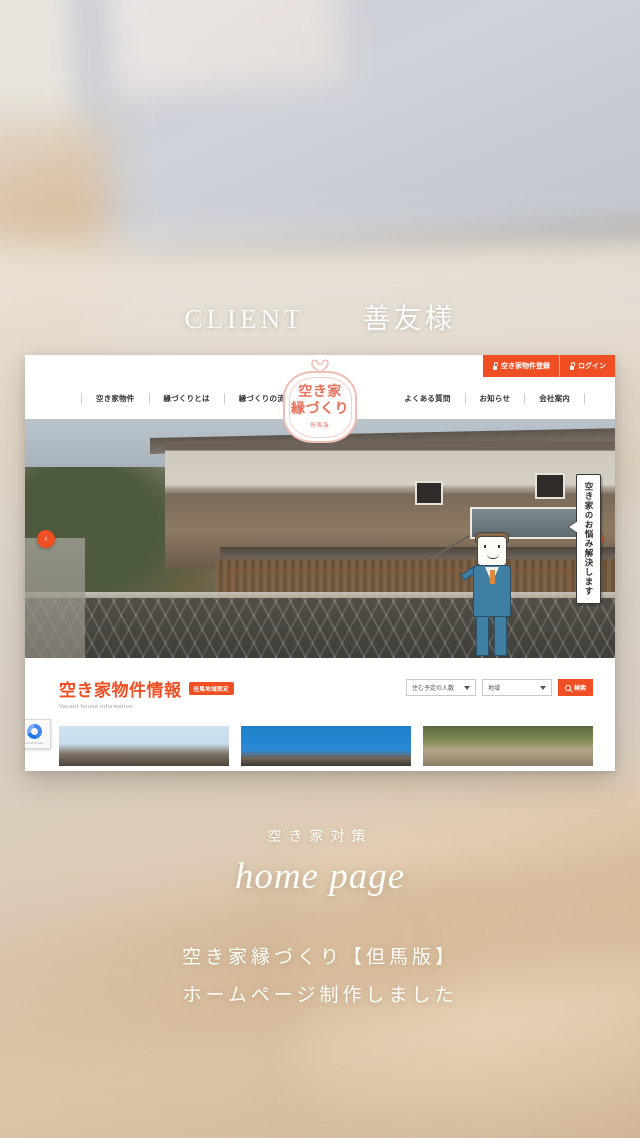  I want to click on login-button: ログイン, so click(587, 366).